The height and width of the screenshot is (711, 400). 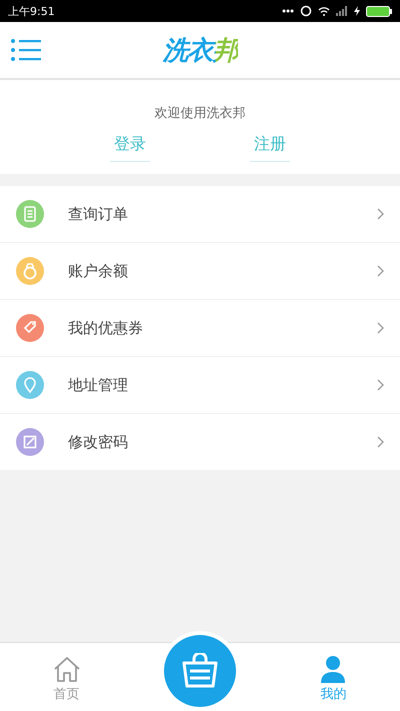 What do you see at coordinates (200, 328) in the screenshot?
I see `menu-item: 我的优惠券` at bounding box center [200, 328].